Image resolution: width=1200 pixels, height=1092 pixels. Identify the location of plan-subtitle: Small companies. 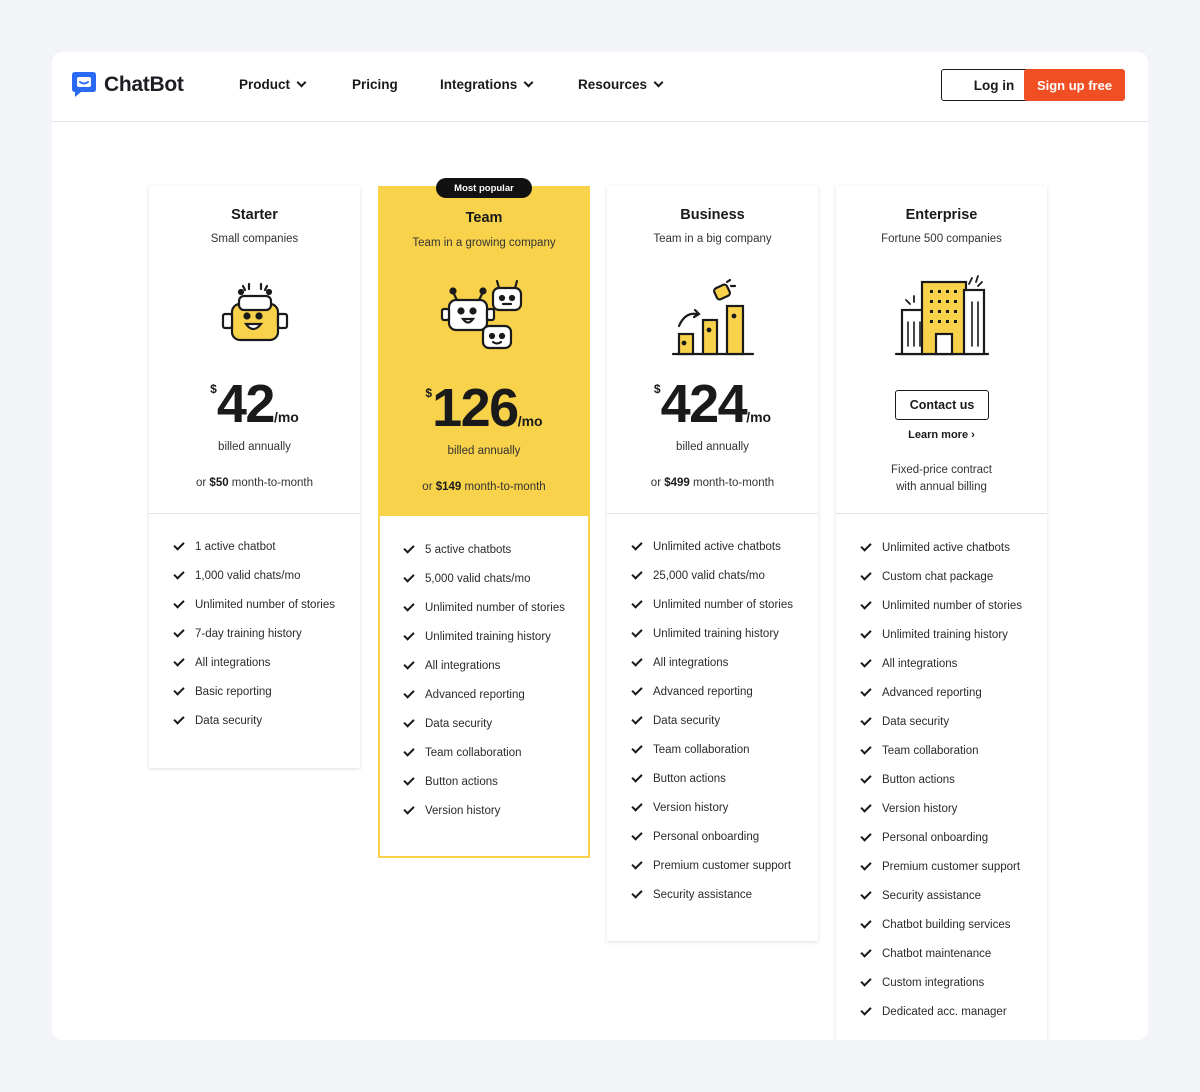
(254, 239).